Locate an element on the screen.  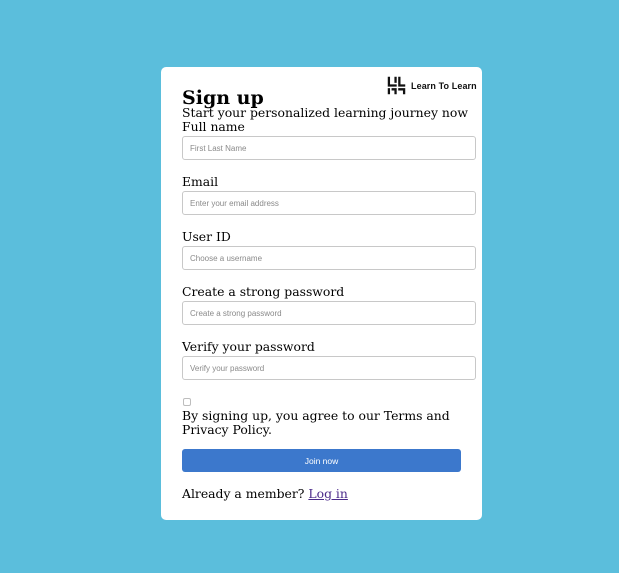
maze-icon is located at coordinates (396, 85).